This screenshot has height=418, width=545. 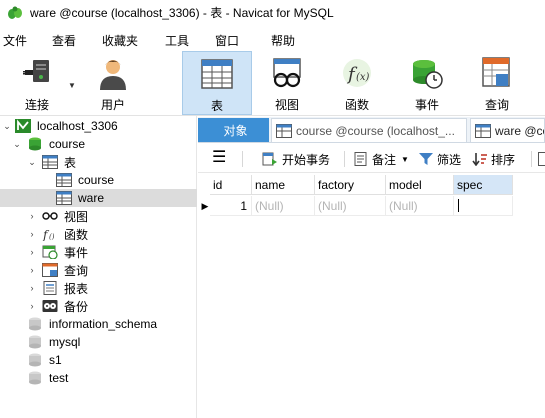 What do you see at coordinates (286, 105) in the screenshot?
I see `view-label: 视图` at bounding box center [286, 105].